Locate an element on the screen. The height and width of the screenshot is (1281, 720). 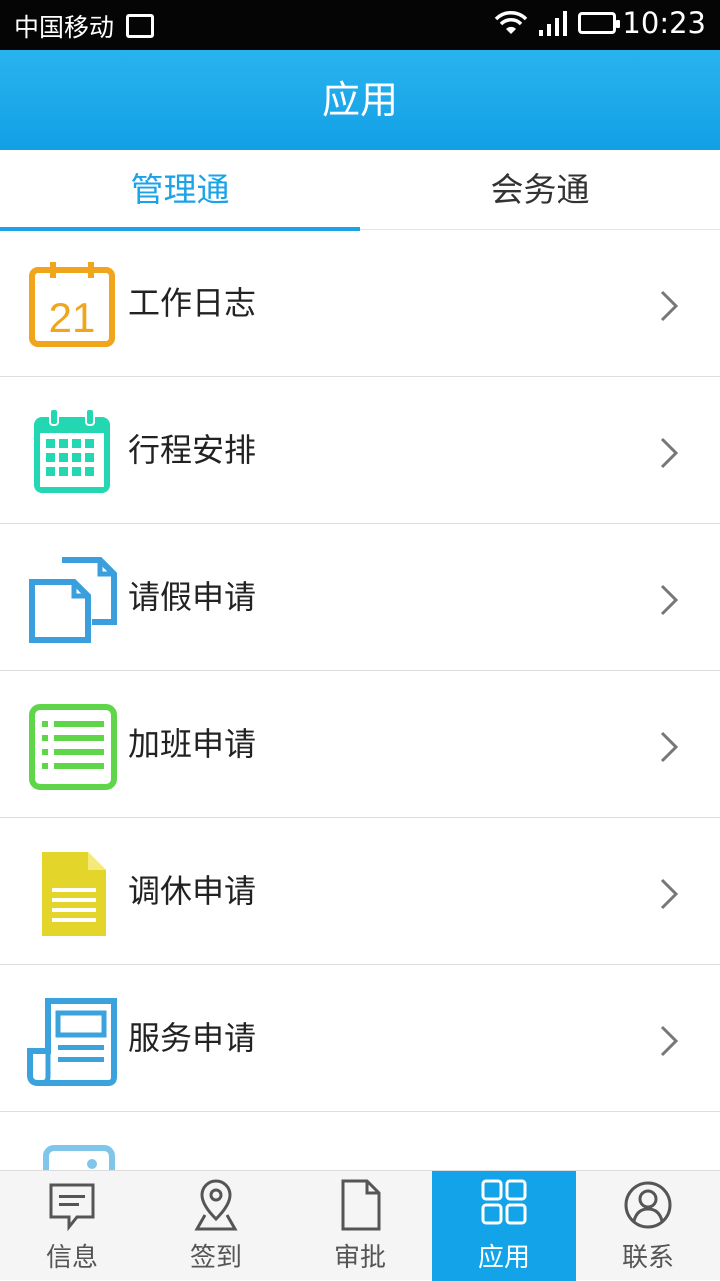
grid-apps-icon is located at coordinates (504, 1202).